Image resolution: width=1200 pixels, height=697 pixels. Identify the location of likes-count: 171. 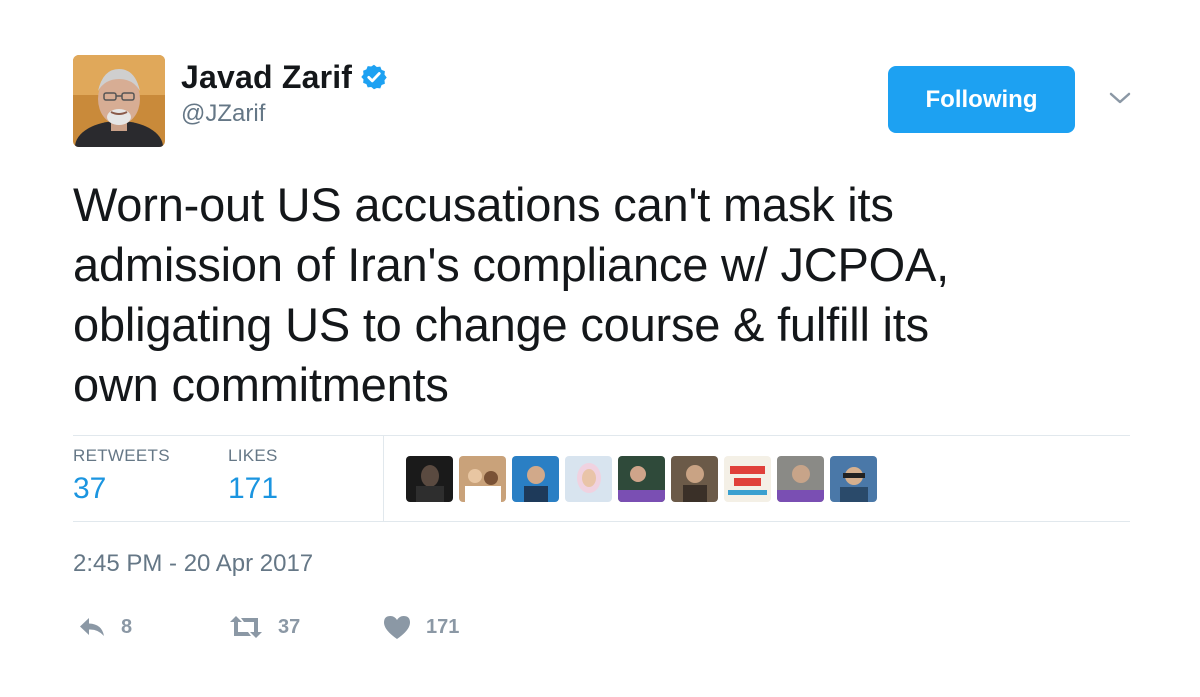
(253, 489).